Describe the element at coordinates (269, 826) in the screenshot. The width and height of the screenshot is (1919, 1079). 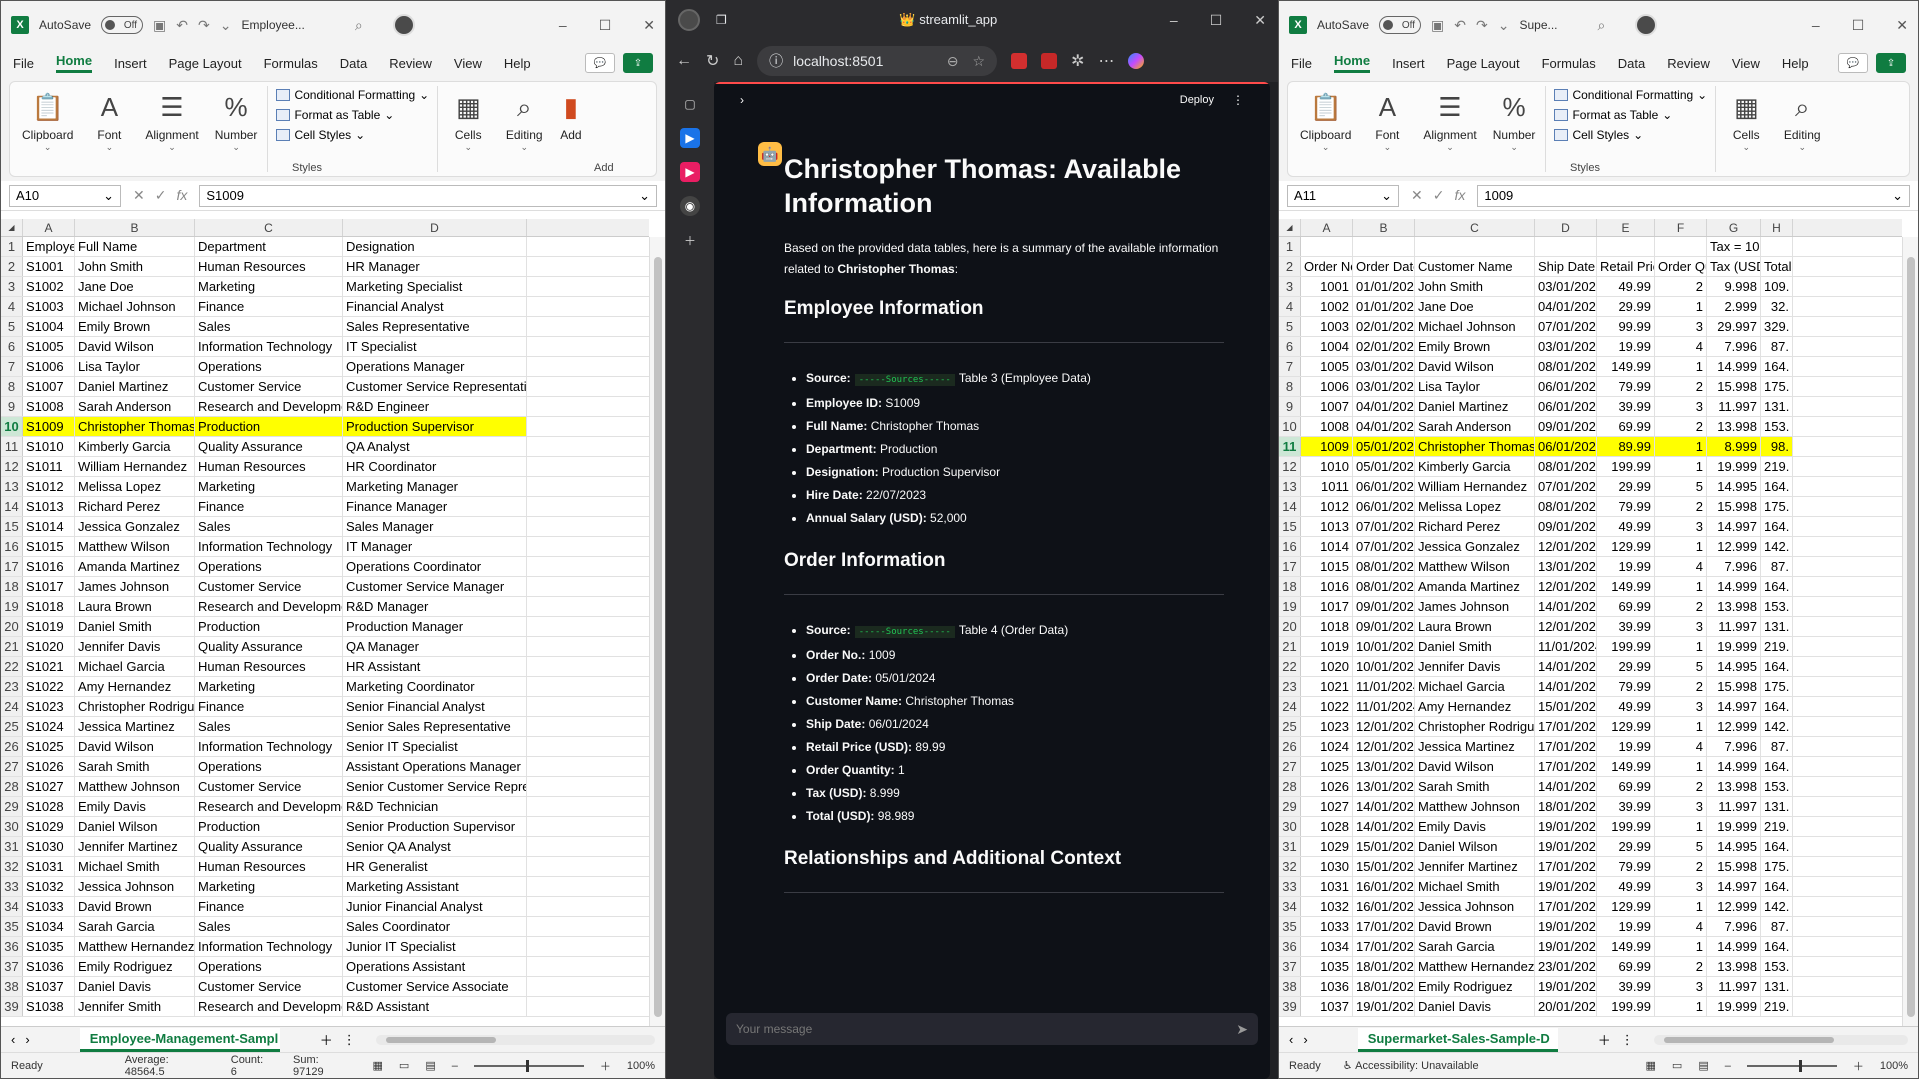
I see `cell: Production` at that location.